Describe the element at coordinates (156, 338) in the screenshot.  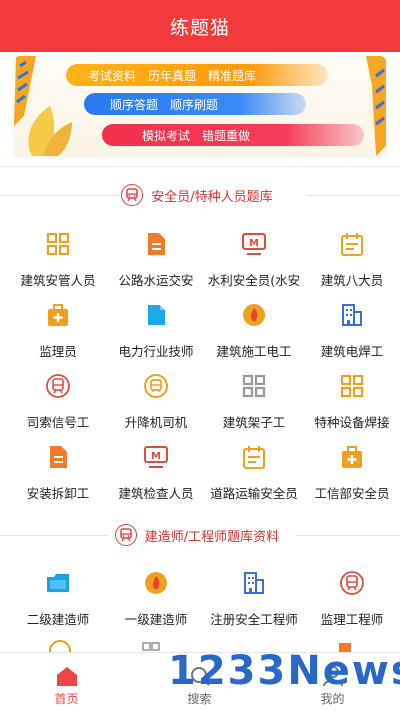
I see `course-item: 电力行业技师` at that location.